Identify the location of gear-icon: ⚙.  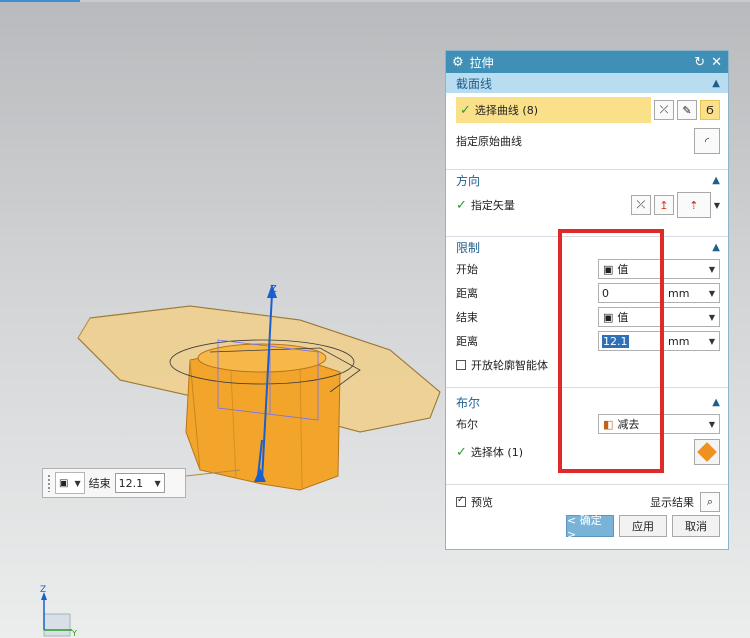
(458, 62).